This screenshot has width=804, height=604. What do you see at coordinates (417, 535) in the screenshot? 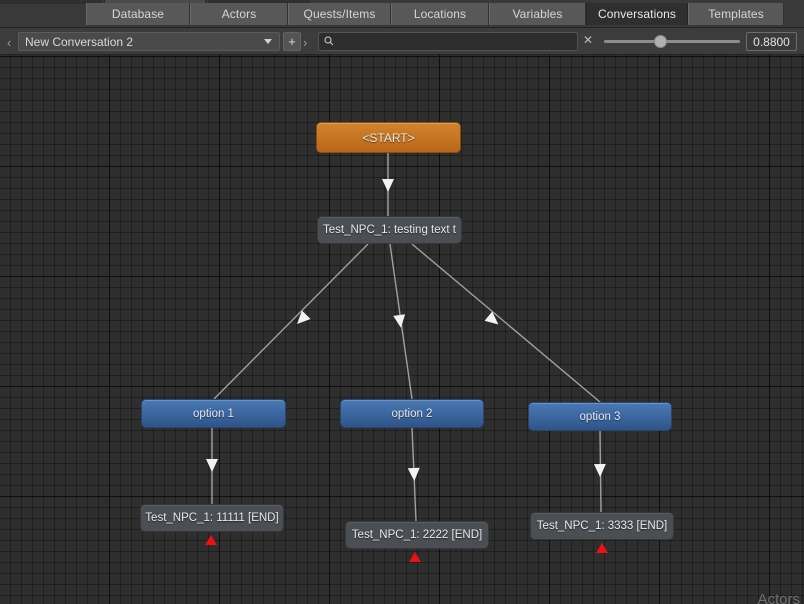
I see `graph-node-end2: Test_NPC_1: 2222 [END]` at bounding box center [417, 535].